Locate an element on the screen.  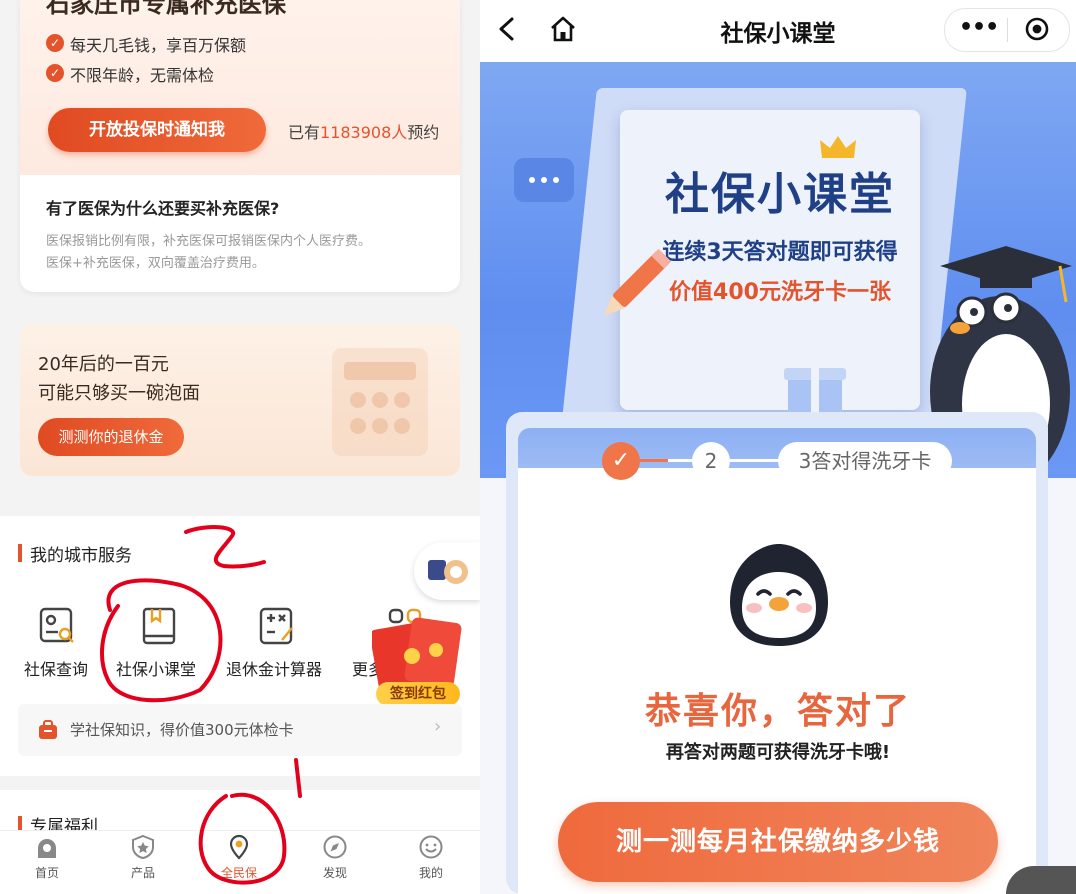
tab-label: 首页 is located at coordinates (46, 873).